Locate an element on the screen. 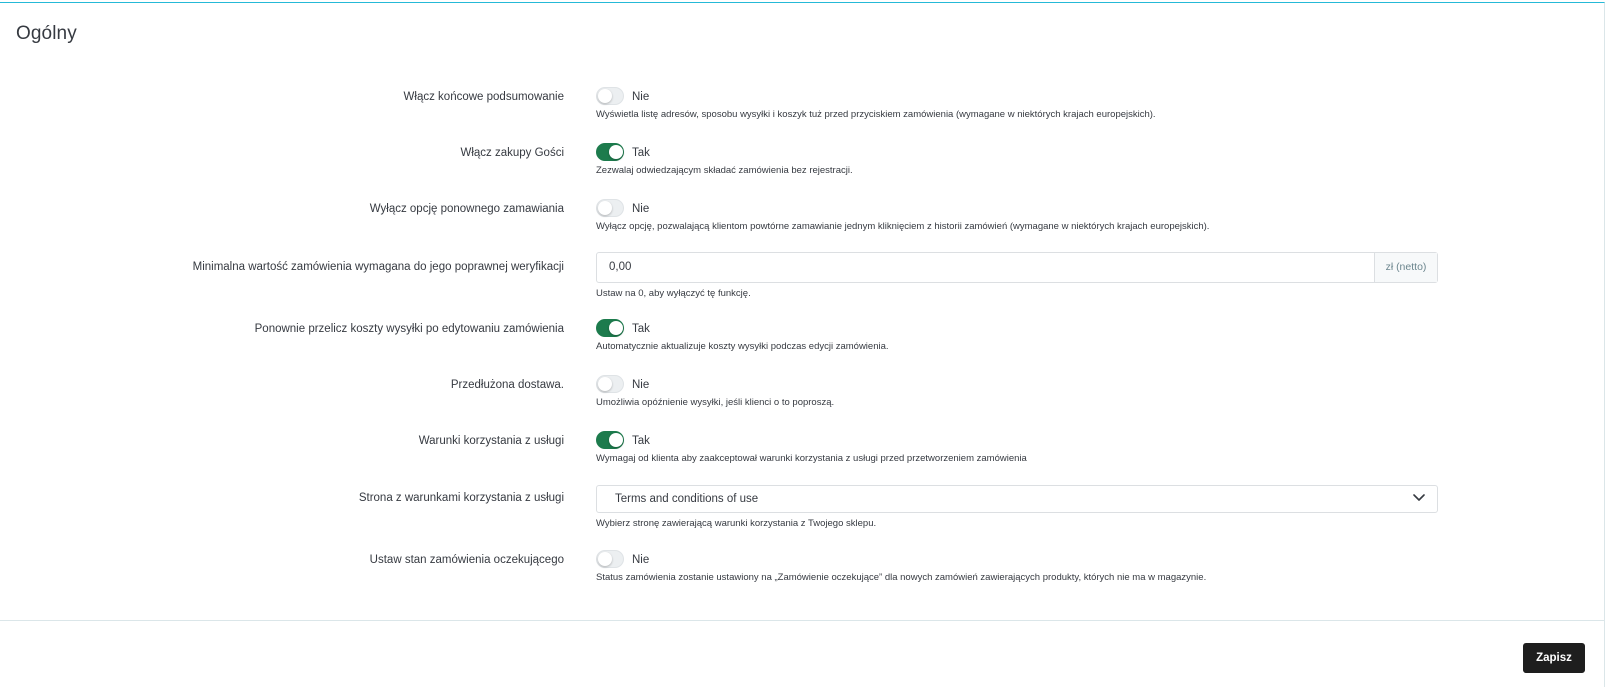 The image size is (1606, 688). guest-checkout-toggle is located at coordinates (610, 152).